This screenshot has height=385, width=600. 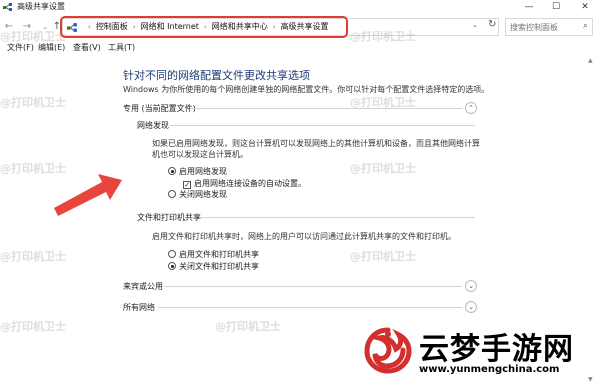 I want to click on close-button: ✕, so click(x=585, y=7).